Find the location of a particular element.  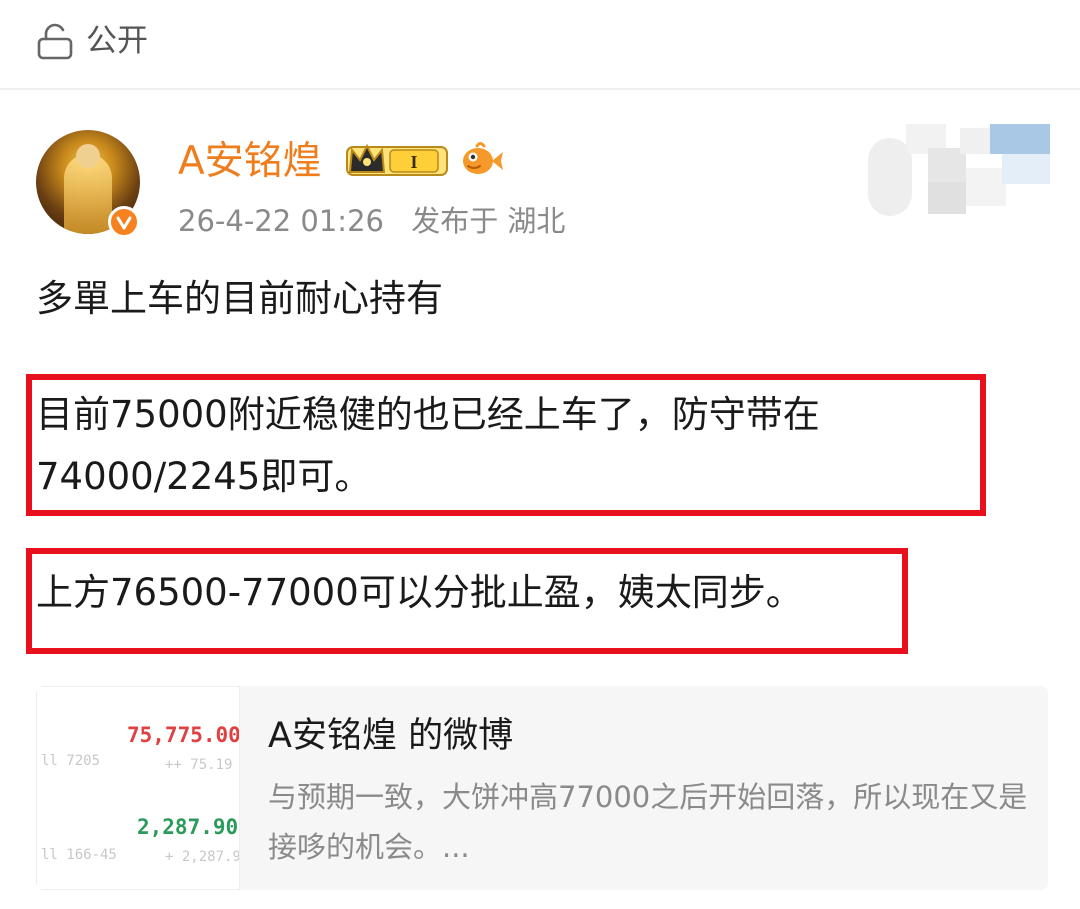

post-text-para2-line2: 74000/2245即可。 is located at coordinates (204, 476).